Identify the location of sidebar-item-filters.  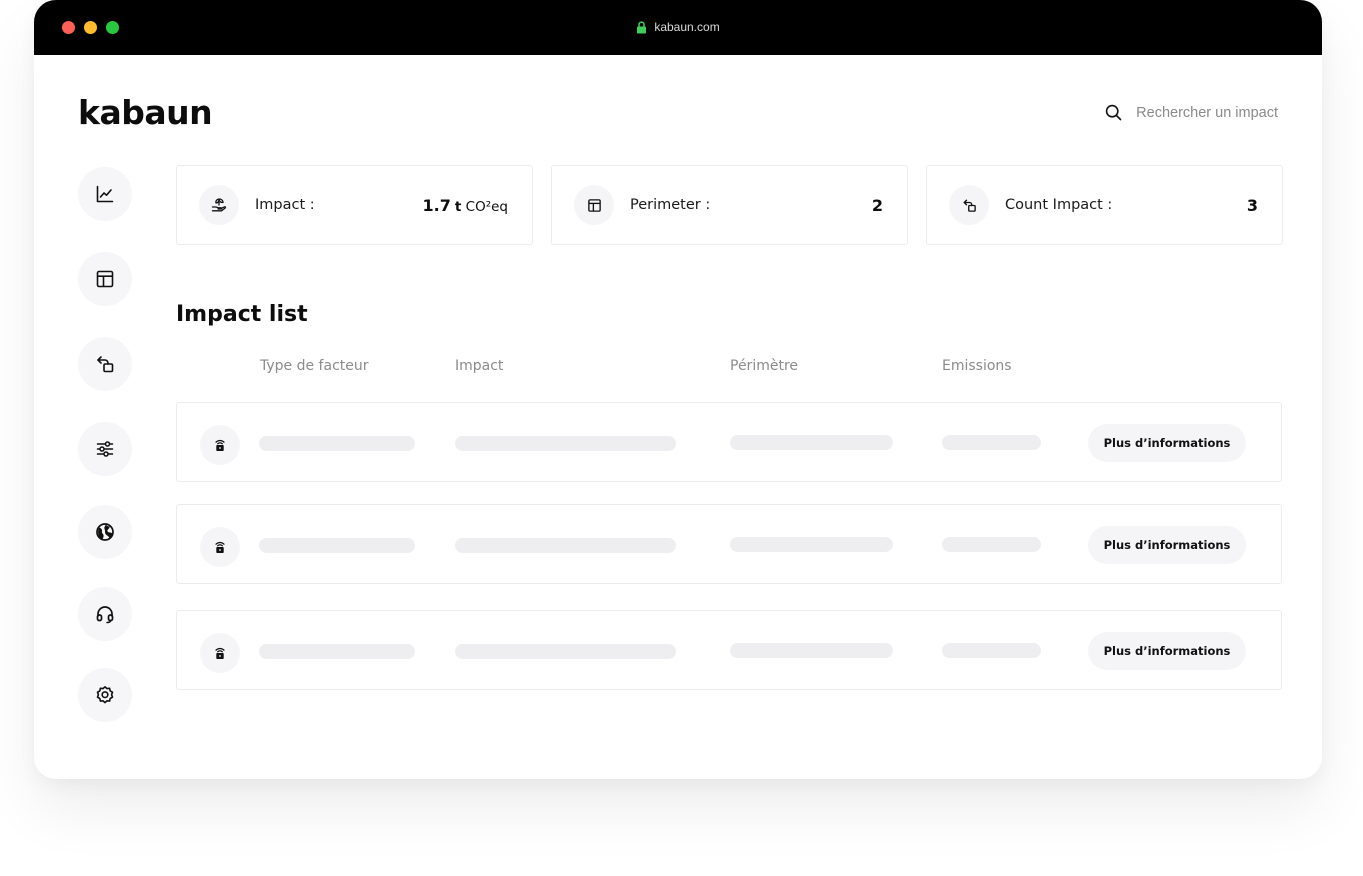
(105, 449).